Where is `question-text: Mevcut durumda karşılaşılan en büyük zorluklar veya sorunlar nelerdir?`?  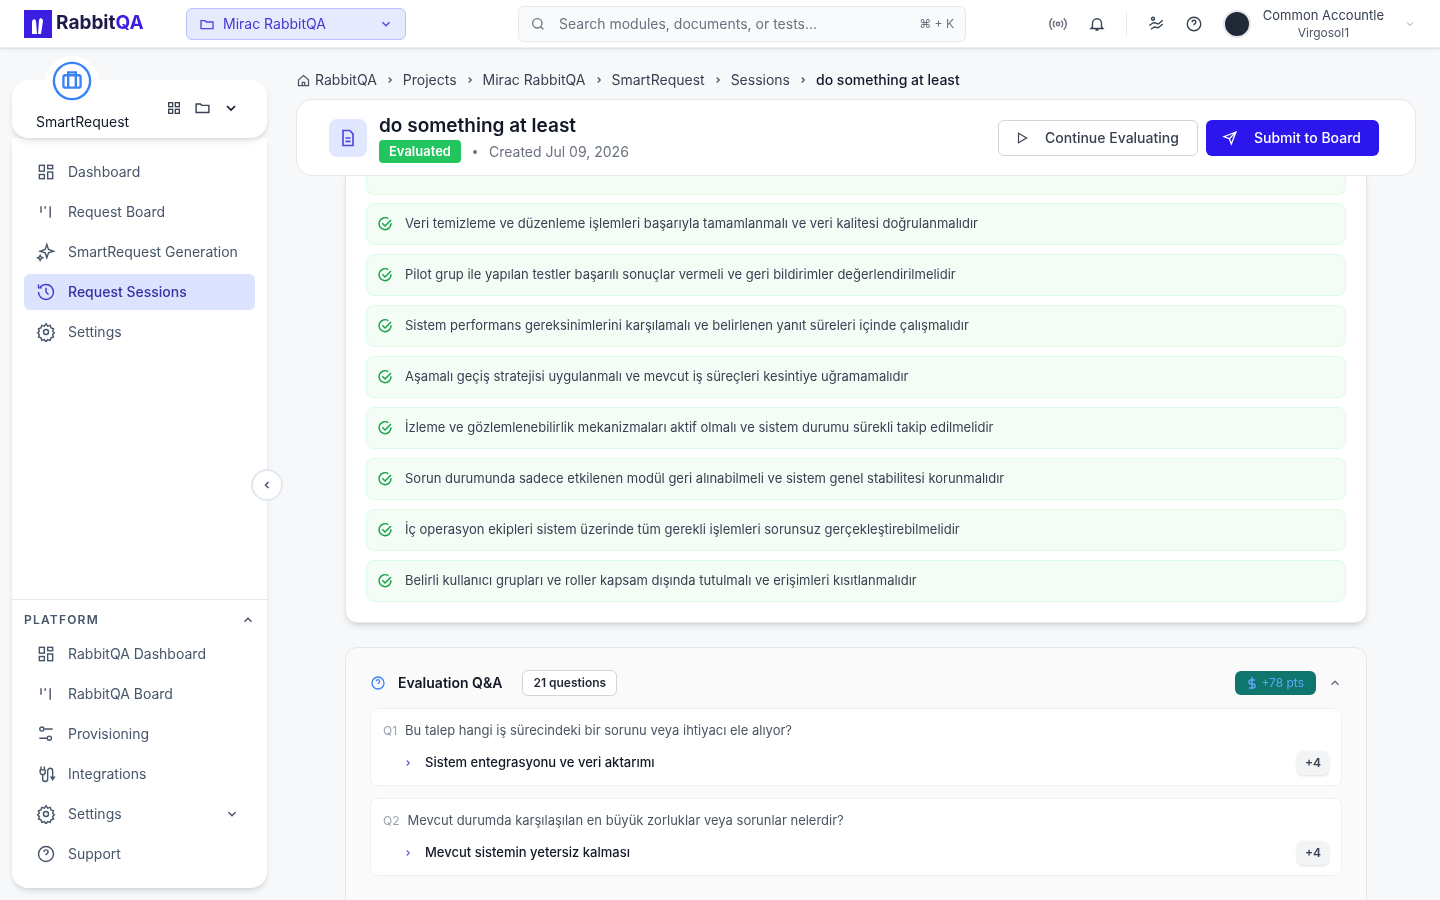 question-text: Mevcut durumda karşılaşılan en büyük zorluklar veya sorunlar nelerdir? is located at coordinates (625, 820).